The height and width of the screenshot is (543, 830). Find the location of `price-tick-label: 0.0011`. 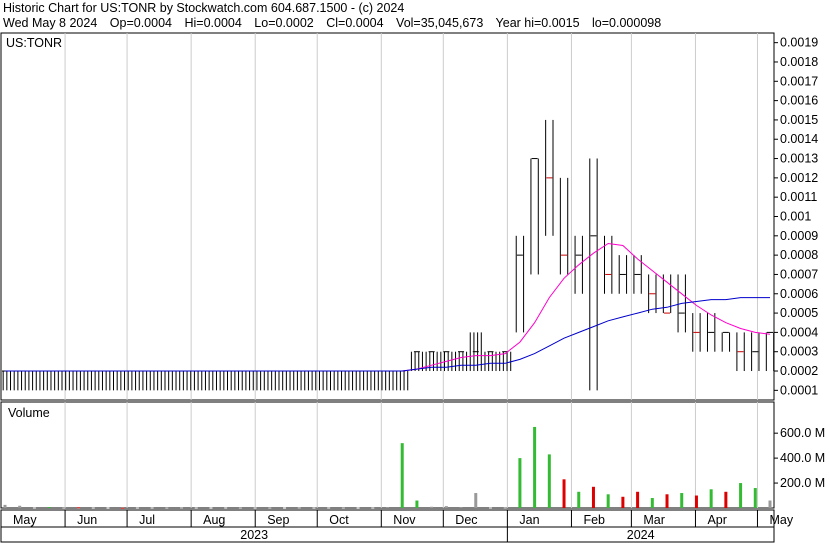

price-tick-label: 0.0011 is located at coordinates (798, 197).